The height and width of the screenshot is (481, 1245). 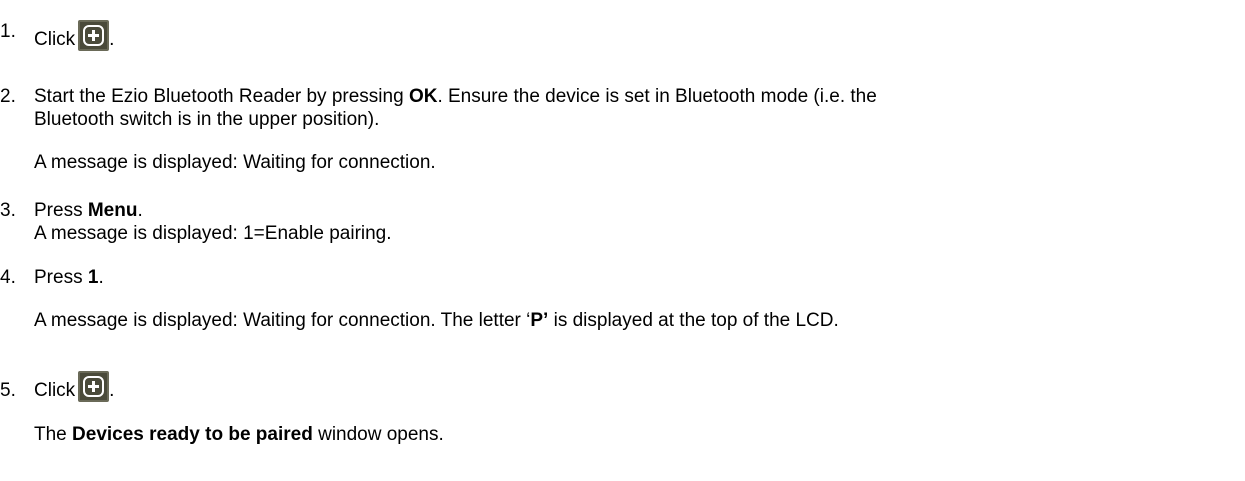 What do you see at coordinates (8, 210) in the screenshot?
I see `step-number: 3.` at bounding box center [8, 210].